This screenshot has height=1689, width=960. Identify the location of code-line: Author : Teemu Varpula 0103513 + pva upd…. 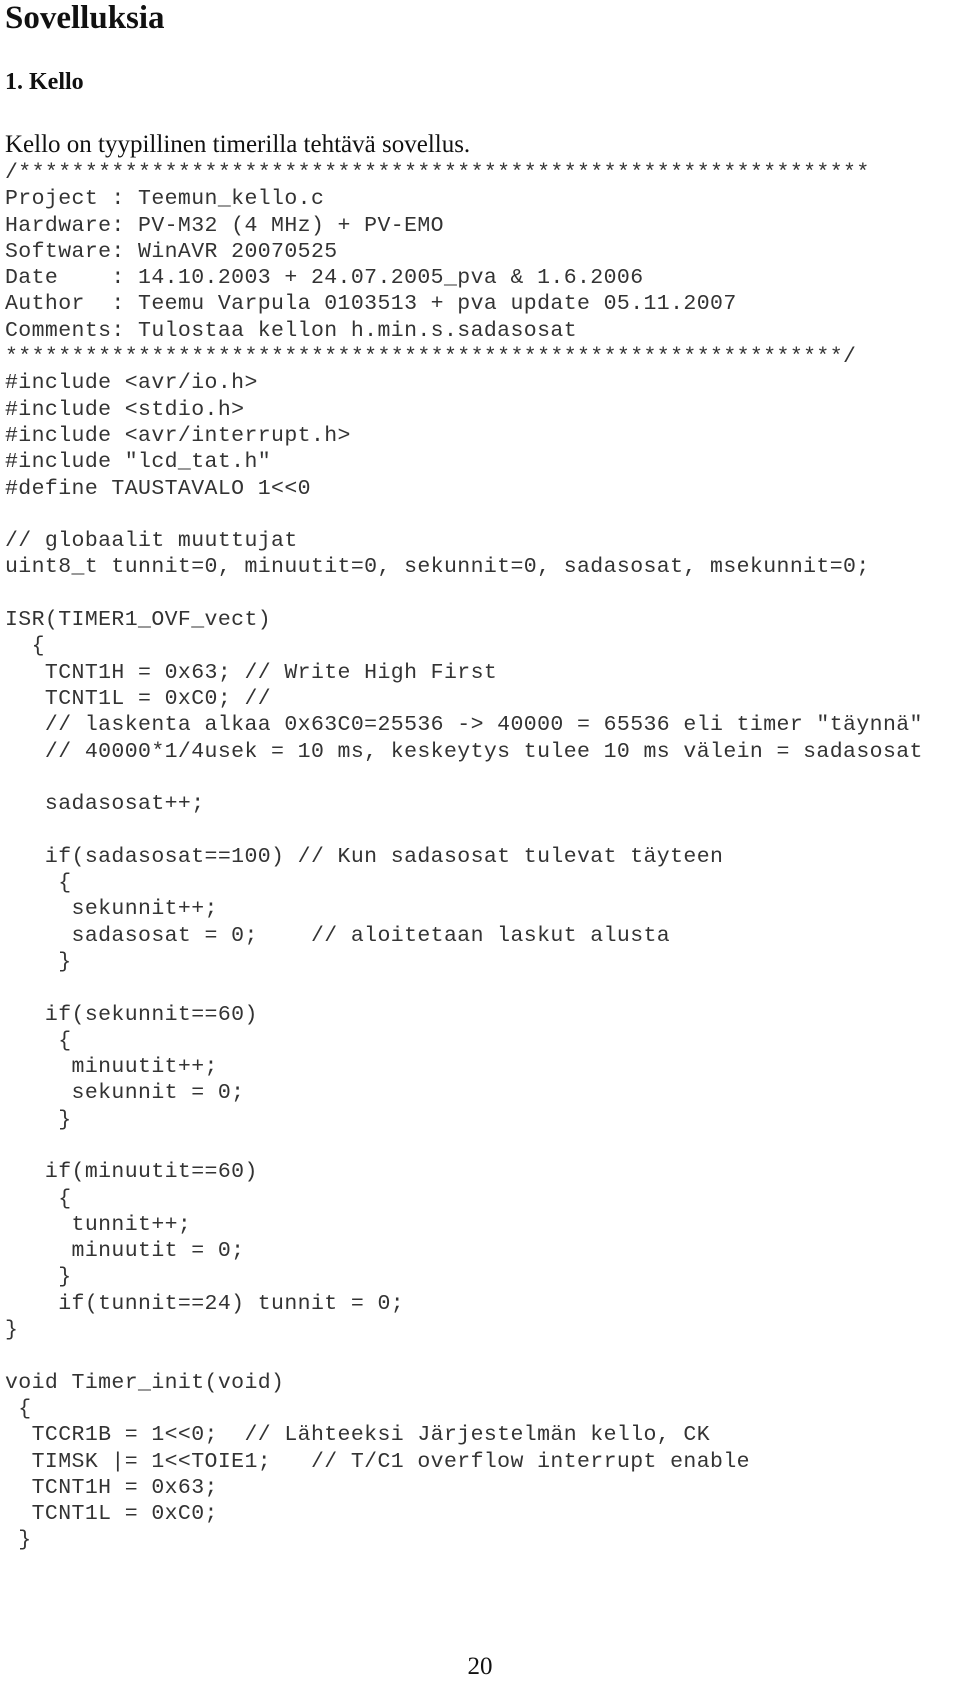
(371, 304).